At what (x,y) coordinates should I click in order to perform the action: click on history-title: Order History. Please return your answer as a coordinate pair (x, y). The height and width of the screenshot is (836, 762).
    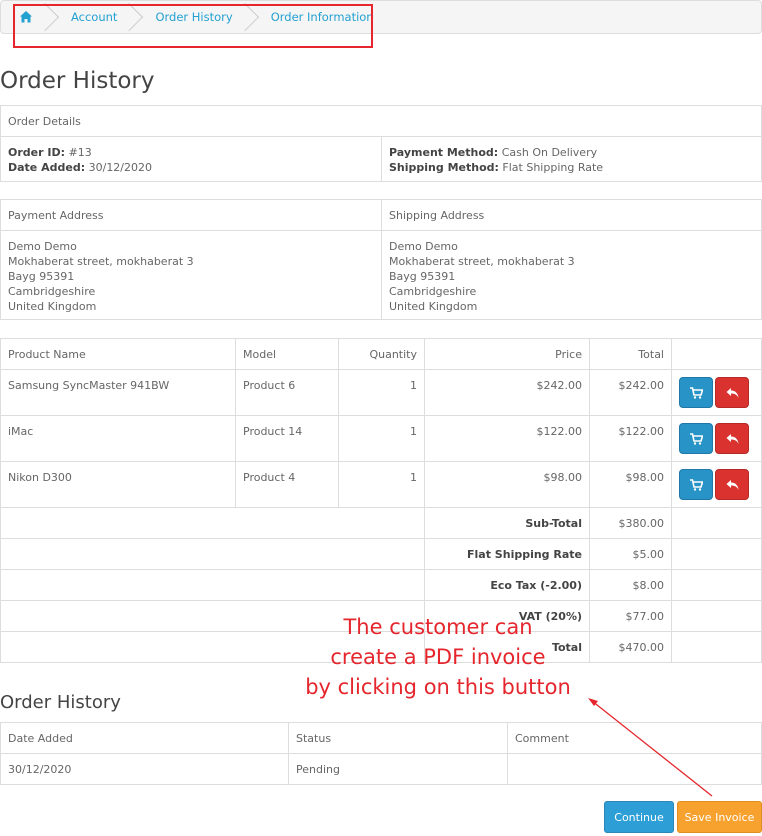
    Looking at the image, I should click on (60, 702).